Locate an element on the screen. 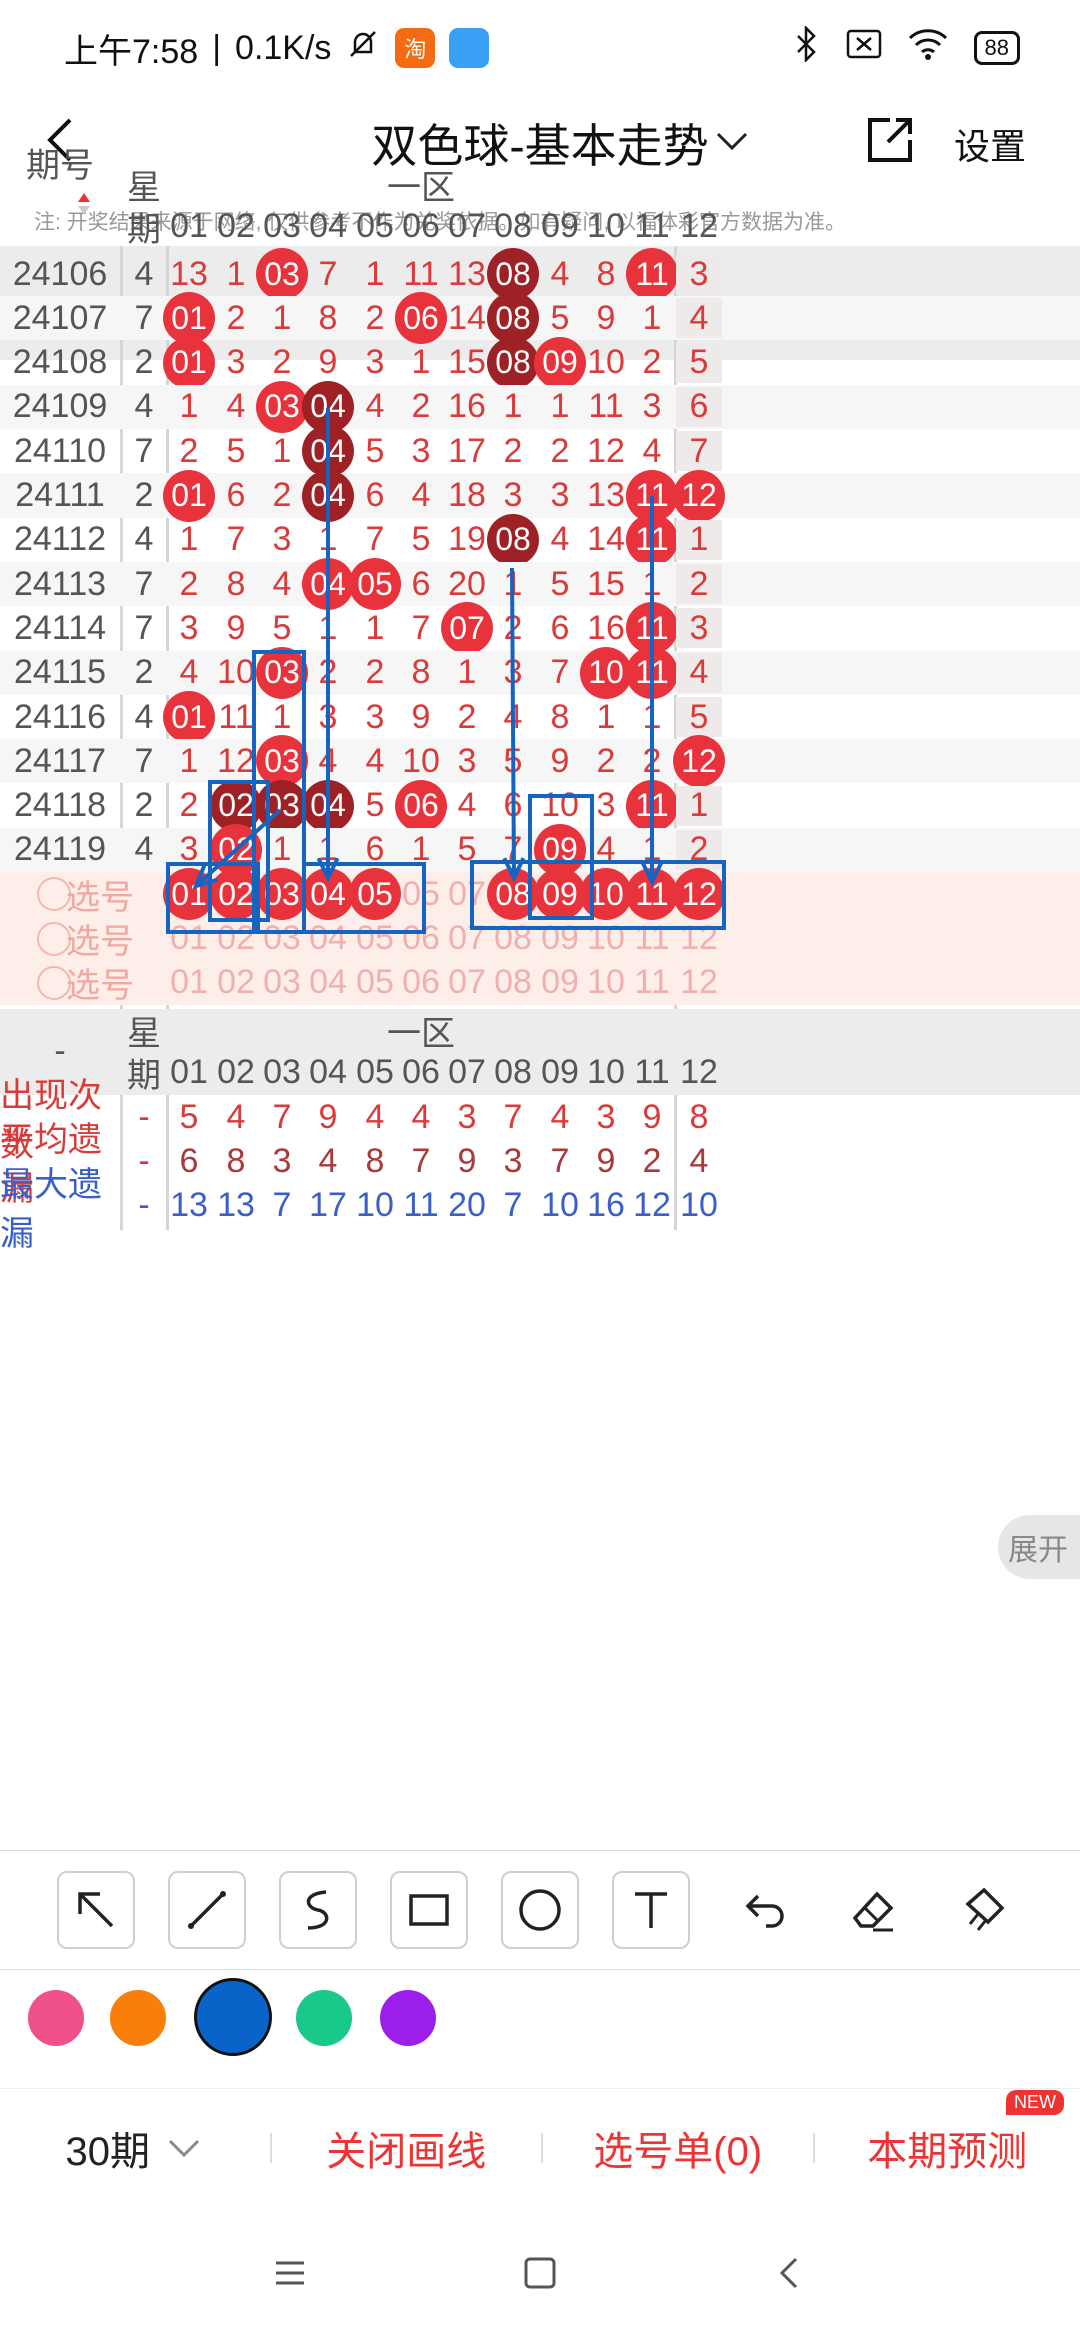 The image size is (1080, 2340). select-ball: 09 is located at coordinates (560, 894).